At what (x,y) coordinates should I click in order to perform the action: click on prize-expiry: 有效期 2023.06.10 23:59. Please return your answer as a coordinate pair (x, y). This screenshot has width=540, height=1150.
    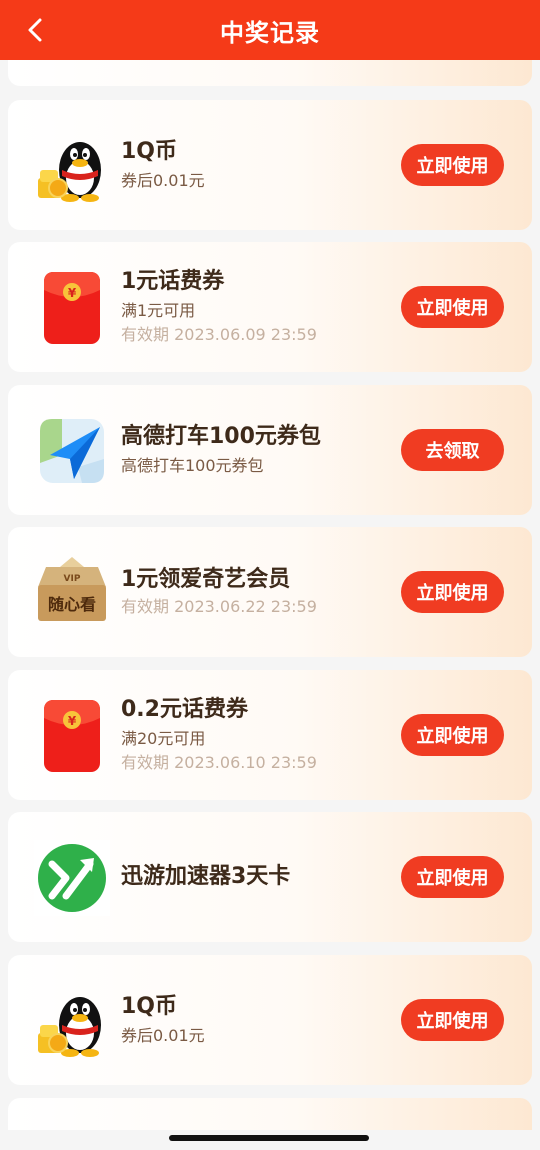
    Looking at the image, I should click on (219, 762).